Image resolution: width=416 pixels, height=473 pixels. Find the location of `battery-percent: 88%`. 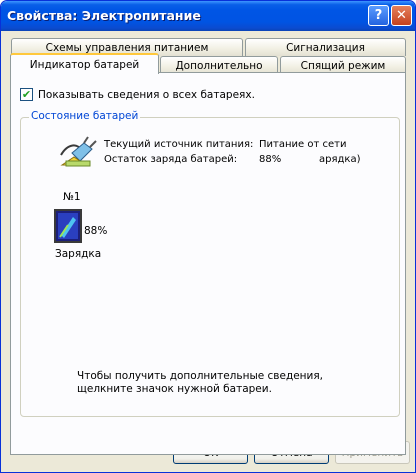

battery-percent: 88% is located at coordinates (96, 231).